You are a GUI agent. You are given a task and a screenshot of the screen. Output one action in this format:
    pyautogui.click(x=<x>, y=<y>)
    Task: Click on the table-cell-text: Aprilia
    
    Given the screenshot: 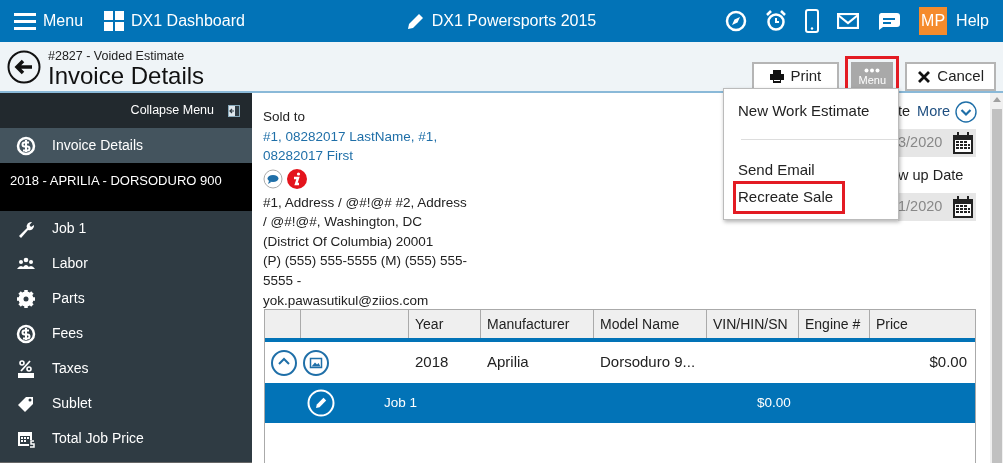 What is the action you would take?
    pyautogui.click(x=508, y=362)
    